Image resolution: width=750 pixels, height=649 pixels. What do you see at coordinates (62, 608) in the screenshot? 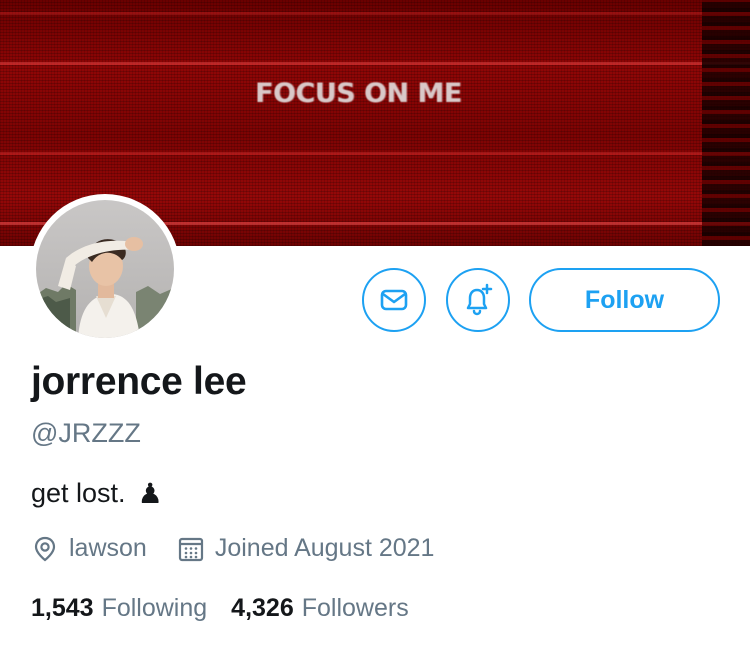
I see `following-count: 1,543` at bounding box center [62, 608].